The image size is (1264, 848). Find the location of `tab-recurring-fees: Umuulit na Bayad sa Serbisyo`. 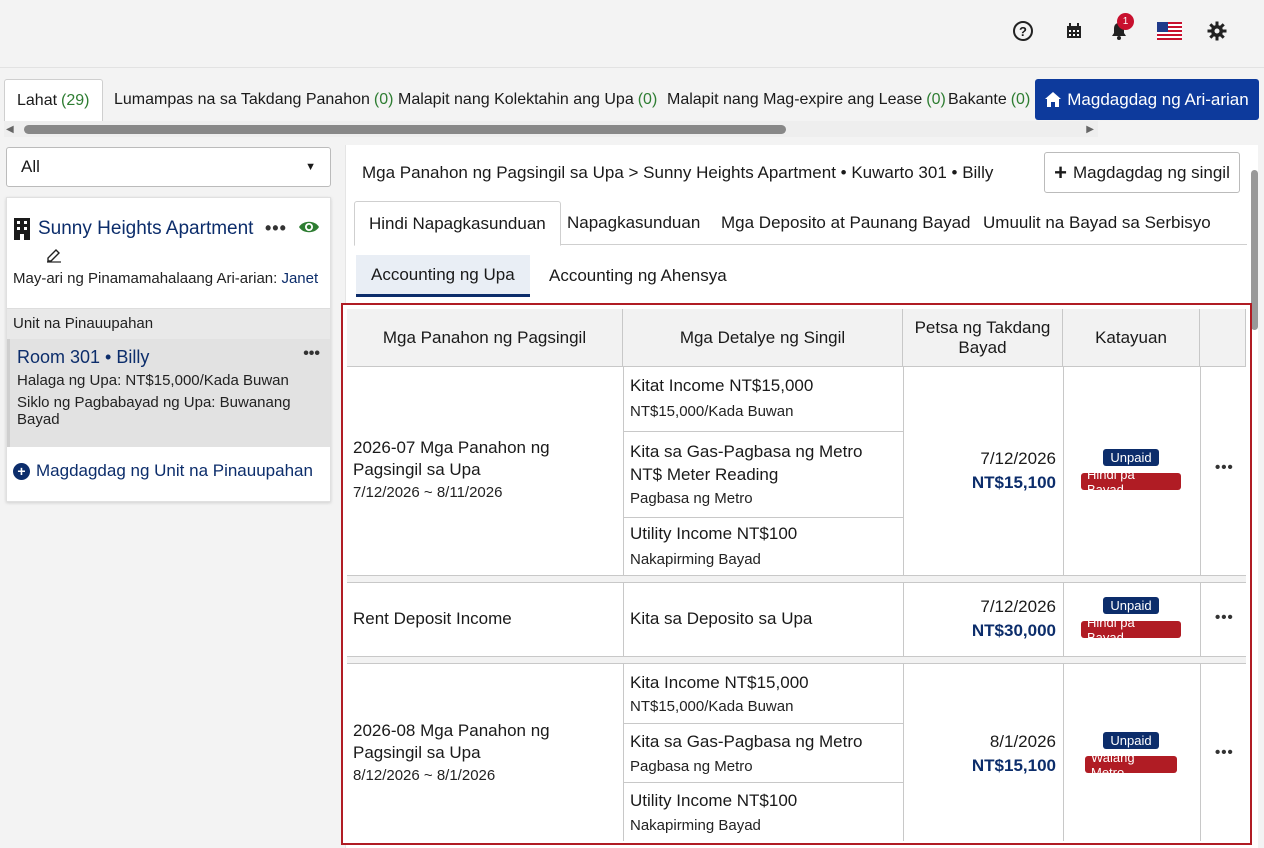

tab-recurring-fees: Umuulit na Bayad sa Serbisyo is located at coordinates (1097, 223).